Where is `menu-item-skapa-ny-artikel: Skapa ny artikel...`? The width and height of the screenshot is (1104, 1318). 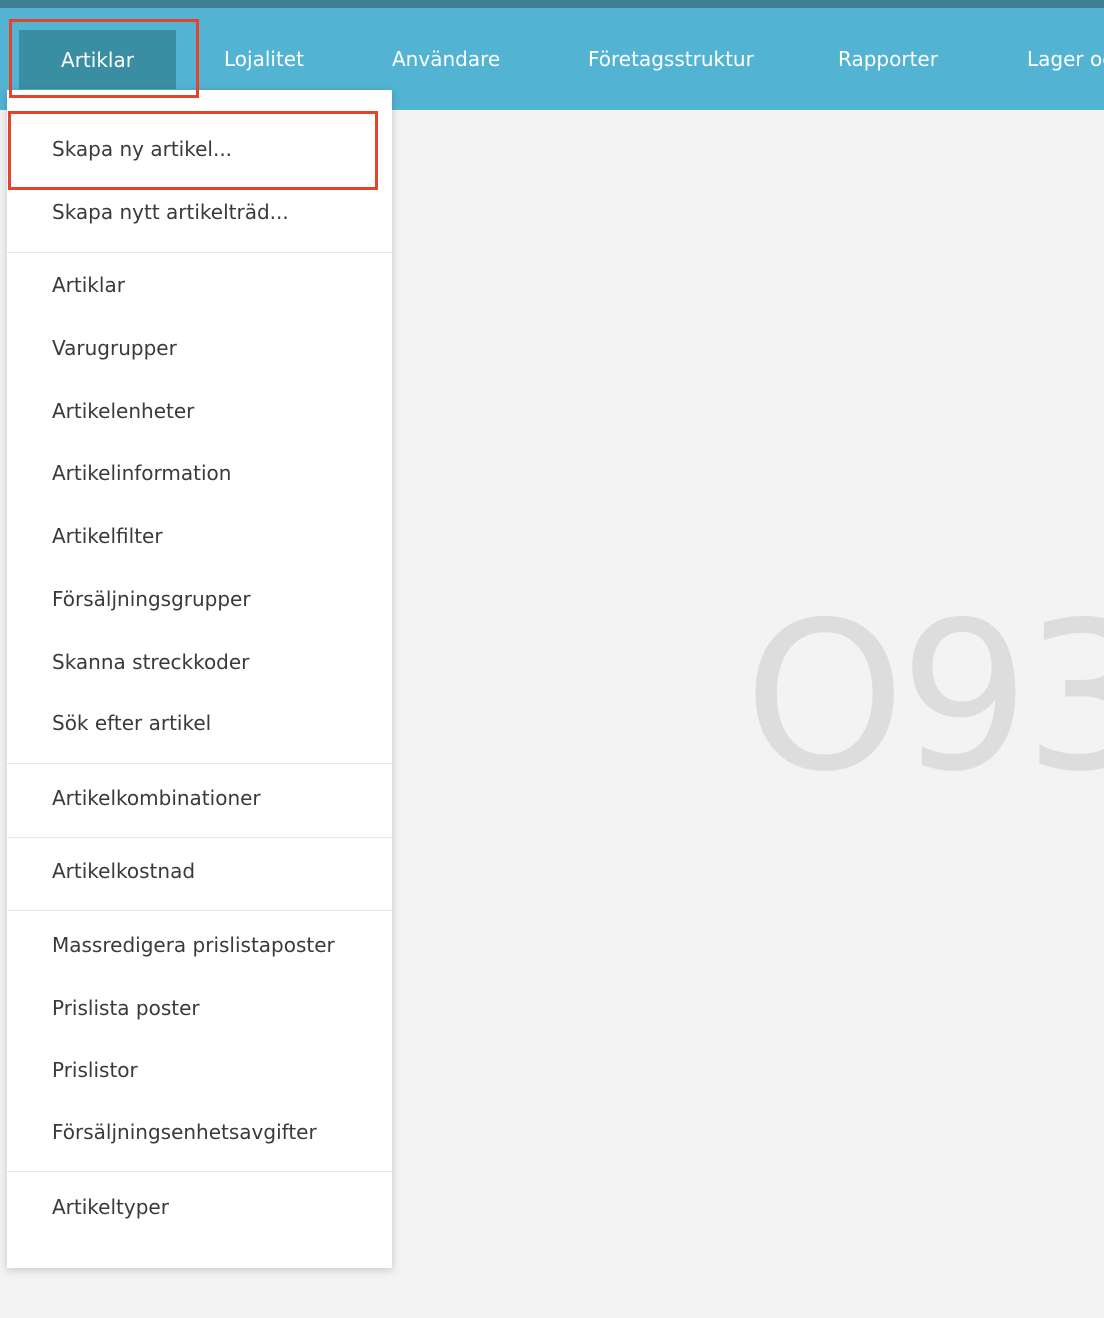 menu-item-skapa-ny-artikel: Skapa ny artikel... is located at coordinates (142, 149).